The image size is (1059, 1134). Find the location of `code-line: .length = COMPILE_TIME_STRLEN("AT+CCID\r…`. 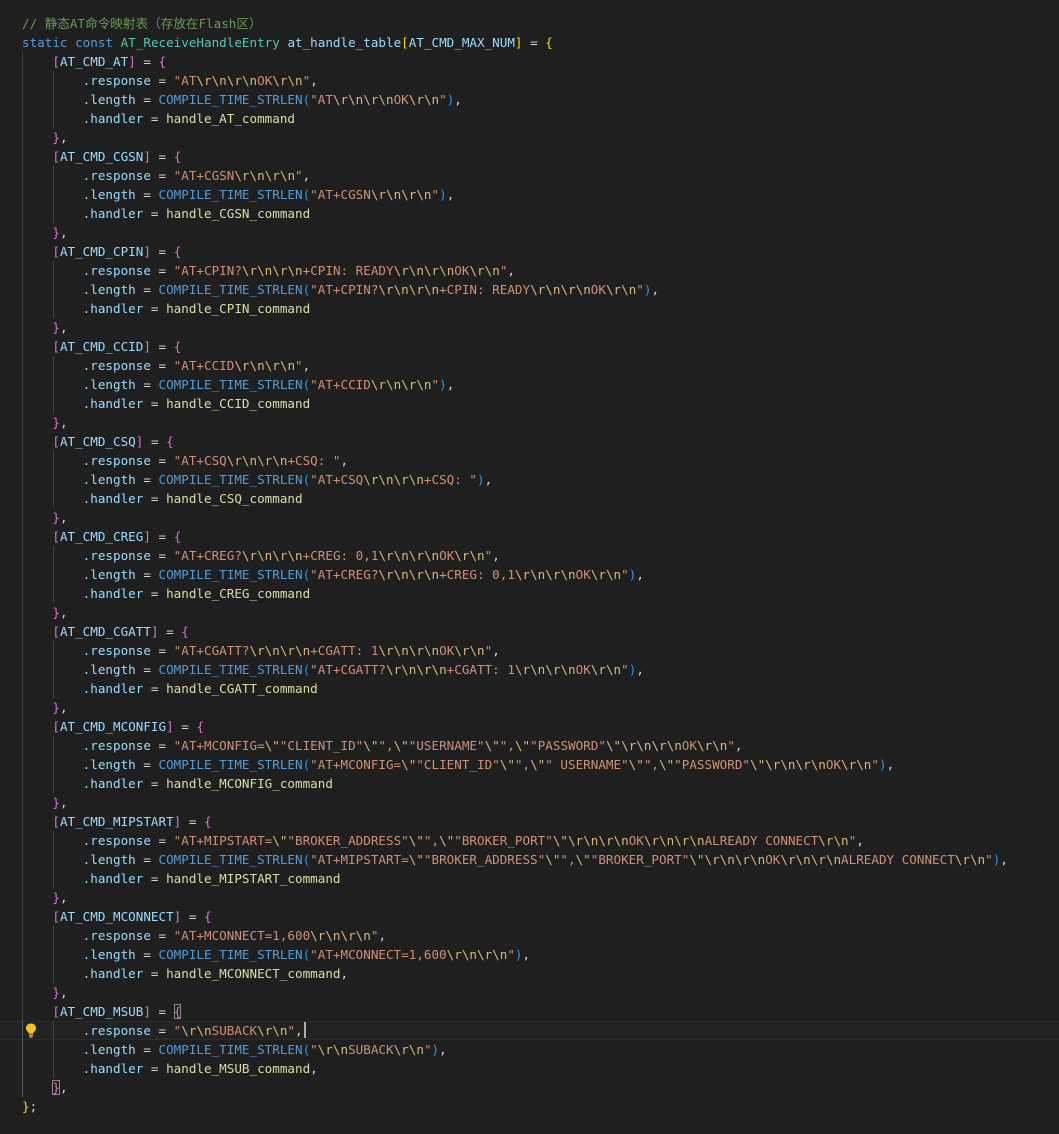

code-line: .length = COMPILE_TIME_STRLEN("AT+CCID\r… is located at coordinates (529, 384).